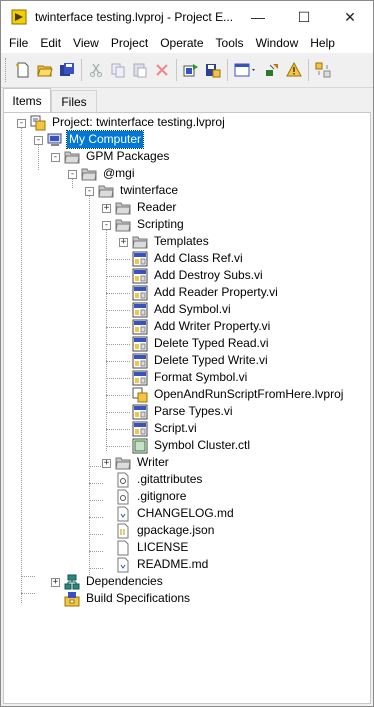 Image resolution: width=374 pixels, height=707 pixels. I want to click on warning-icon, so click(294, 70).